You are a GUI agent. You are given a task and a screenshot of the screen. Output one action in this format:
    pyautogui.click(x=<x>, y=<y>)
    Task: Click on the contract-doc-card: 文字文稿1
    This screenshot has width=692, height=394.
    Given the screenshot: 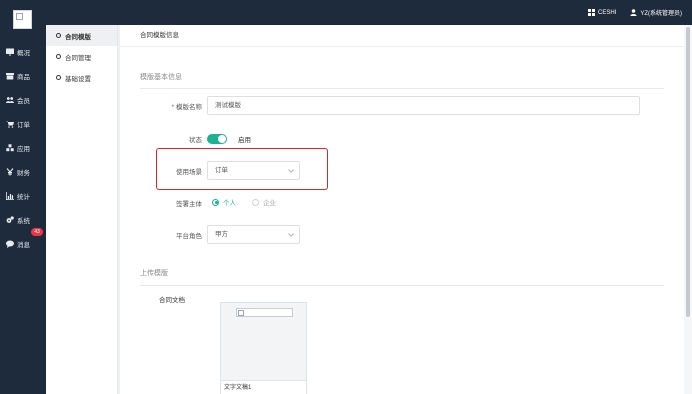 What is the action you would take?
    pyautogui.click(x=263, y=348)
    